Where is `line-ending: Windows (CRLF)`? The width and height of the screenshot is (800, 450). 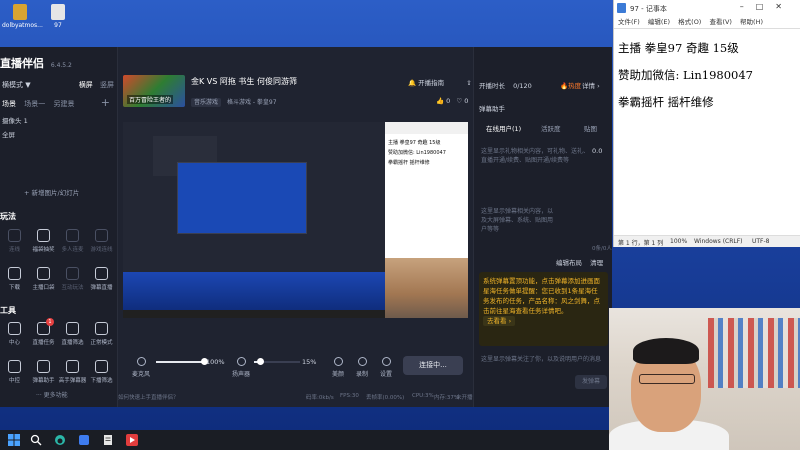 line-ending: Windows (CRLF) is located at coordinates (718, 241).